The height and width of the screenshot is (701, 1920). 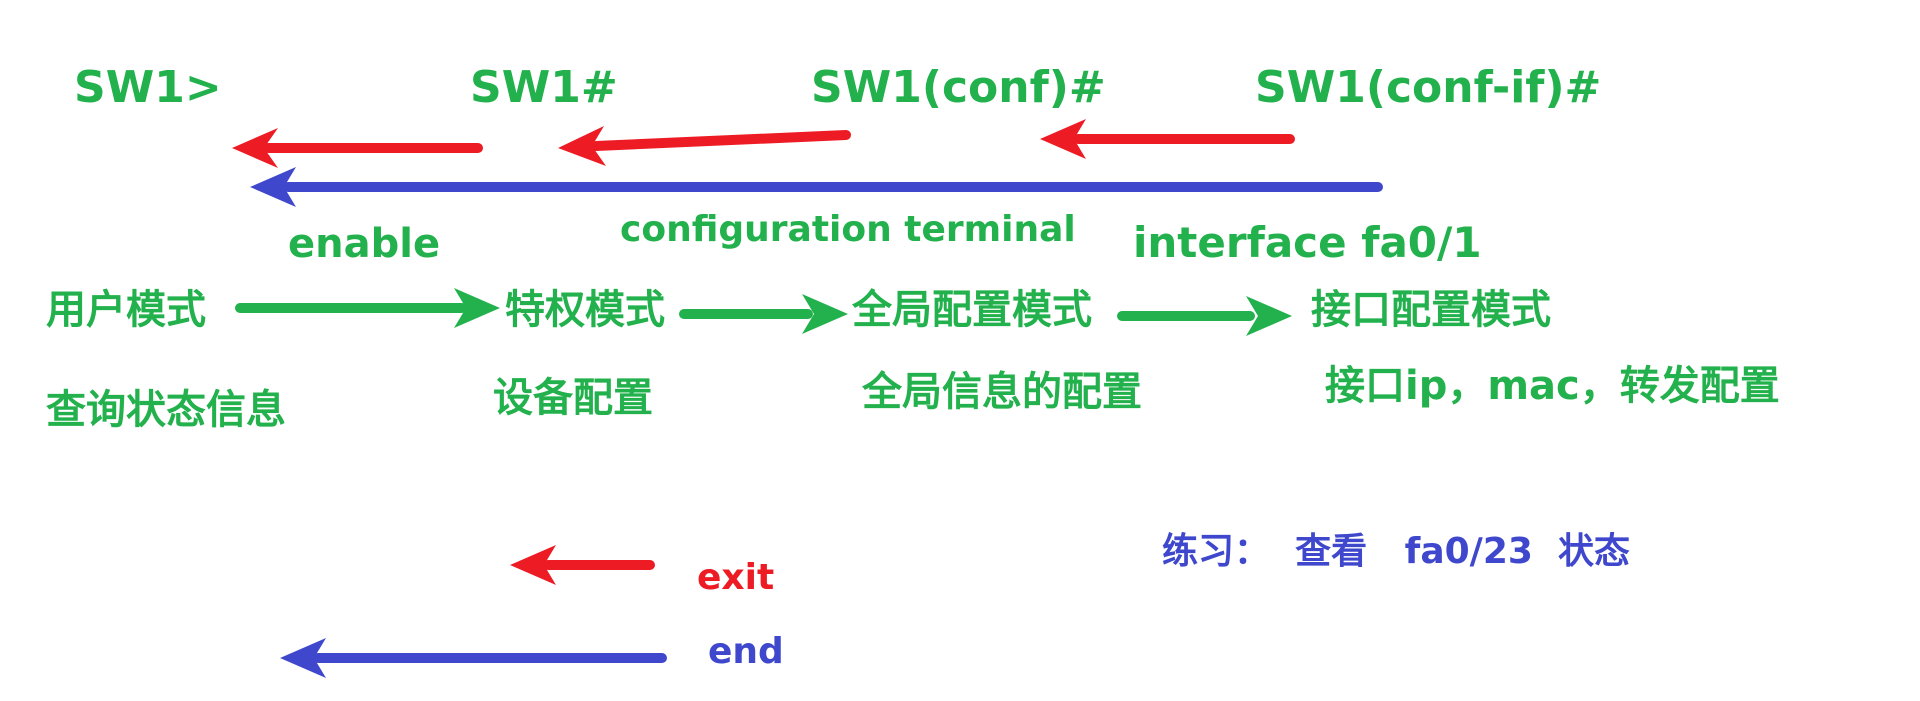 I want to click on blue-arrow-end, so click(x=473, y=658).